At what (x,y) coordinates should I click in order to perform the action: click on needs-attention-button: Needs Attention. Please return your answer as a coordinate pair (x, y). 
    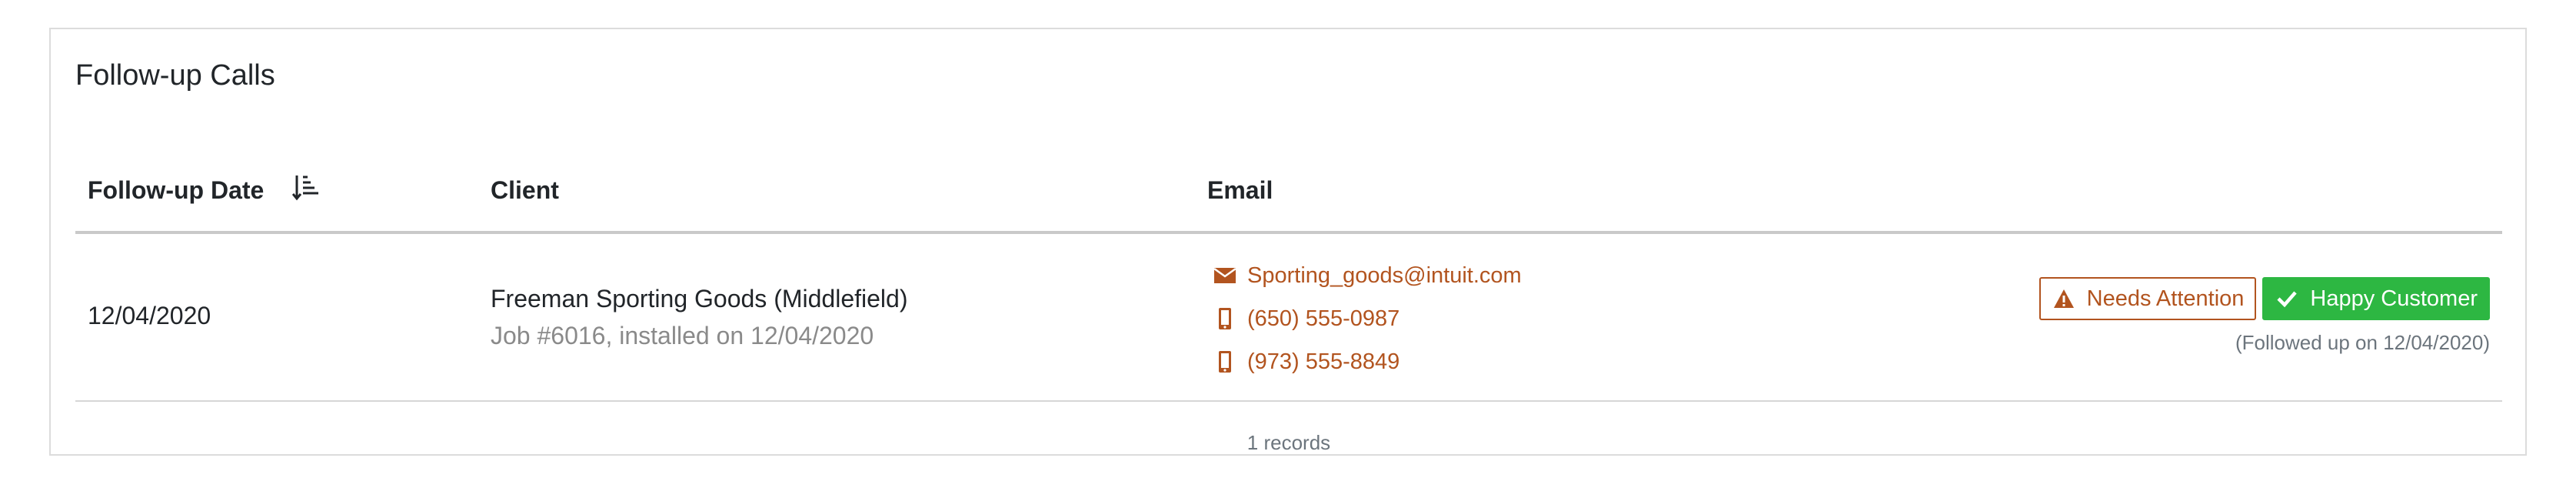
    Looking at the image, I should click on (2148, 298).